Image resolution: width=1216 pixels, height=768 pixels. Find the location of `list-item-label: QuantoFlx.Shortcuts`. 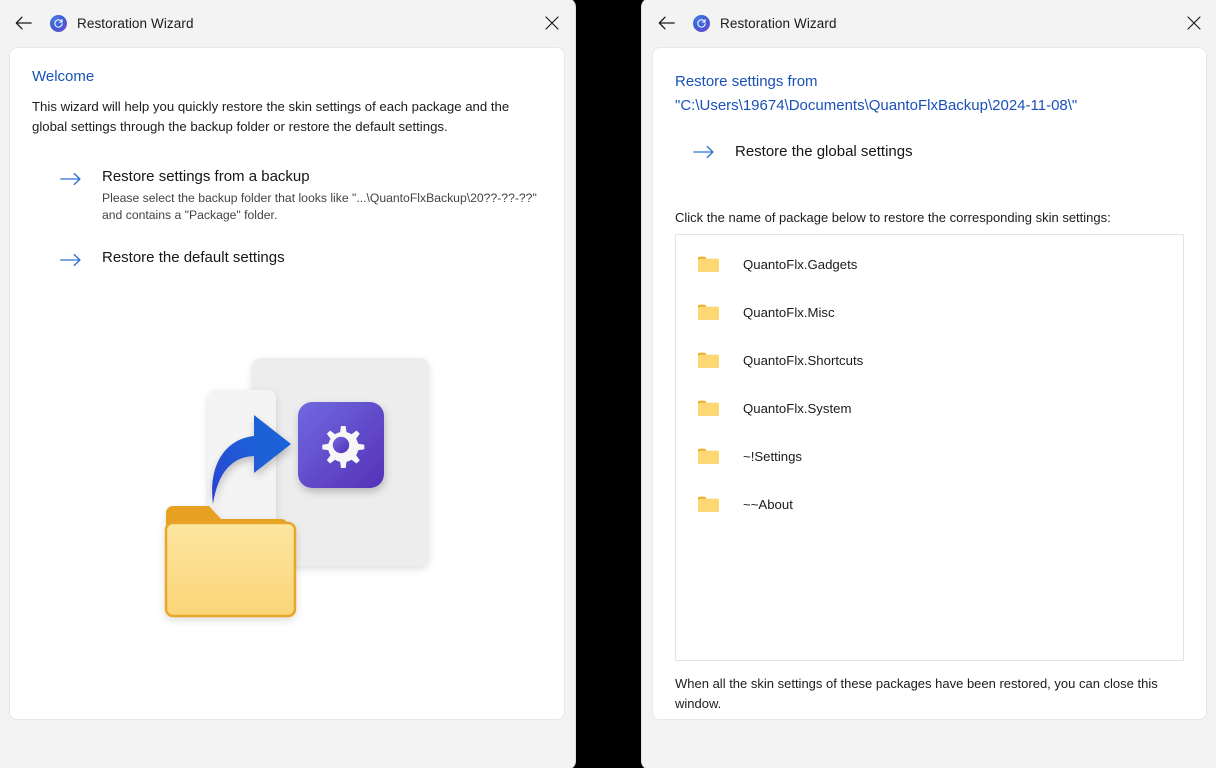

list-item-label: QuantoFlx.Shortcuts is located at coordinates (803, 360).